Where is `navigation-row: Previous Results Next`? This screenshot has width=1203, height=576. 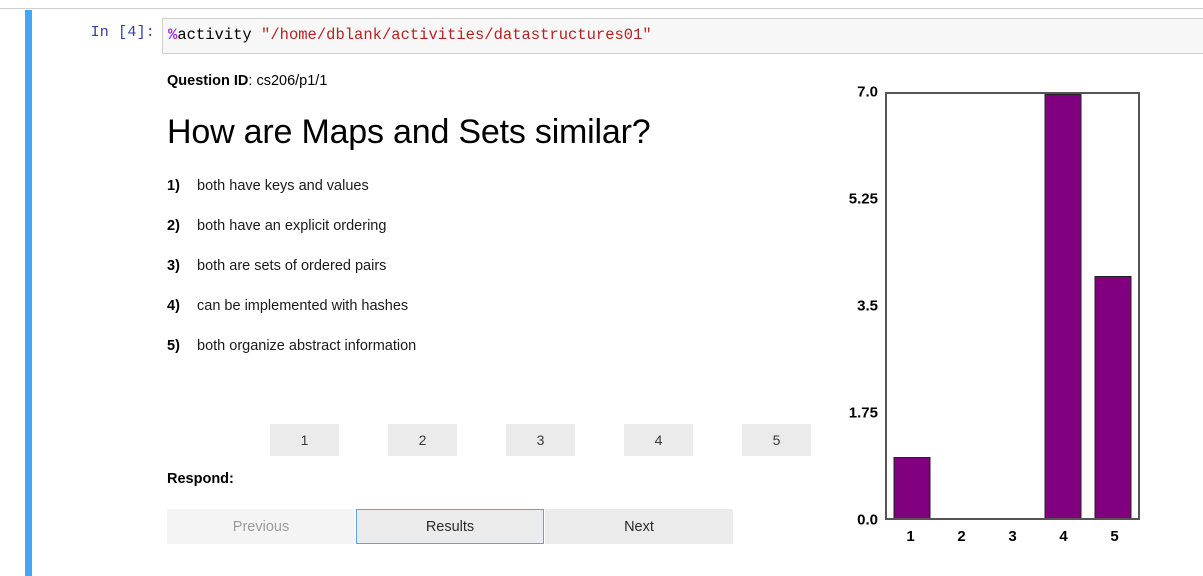
navigation-row: Previous Results Next is located at coordinates (450, 526).